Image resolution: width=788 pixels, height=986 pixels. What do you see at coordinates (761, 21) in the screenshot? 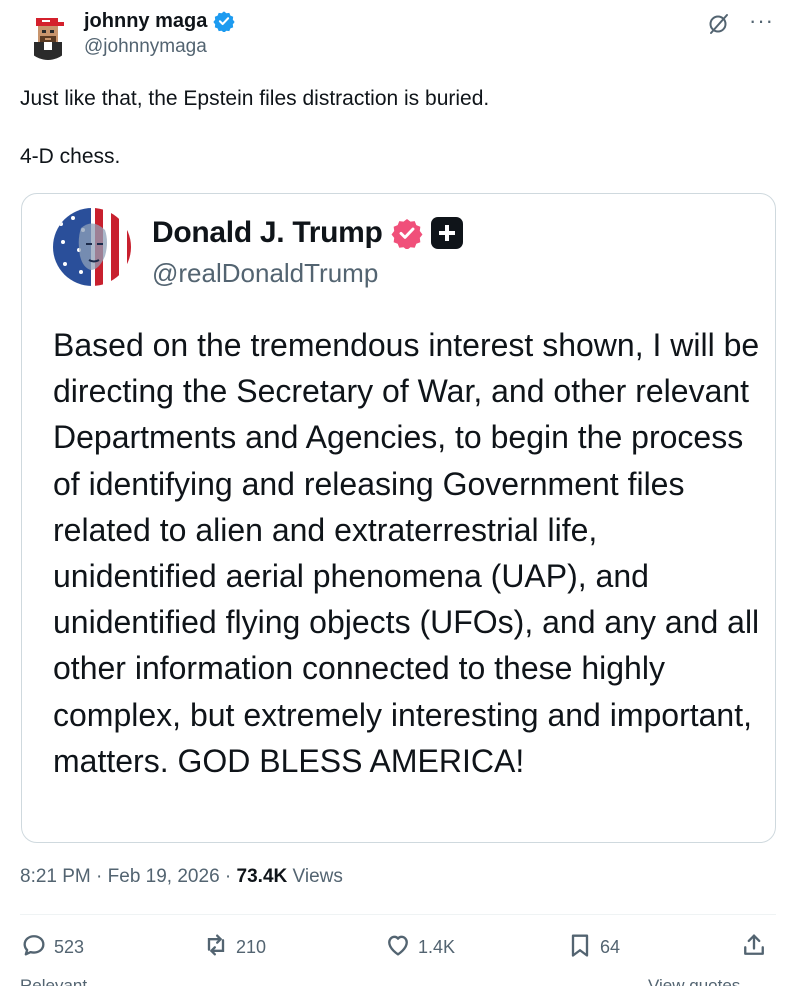
I see `more-icon: ···` at bounding box center [761, 21].